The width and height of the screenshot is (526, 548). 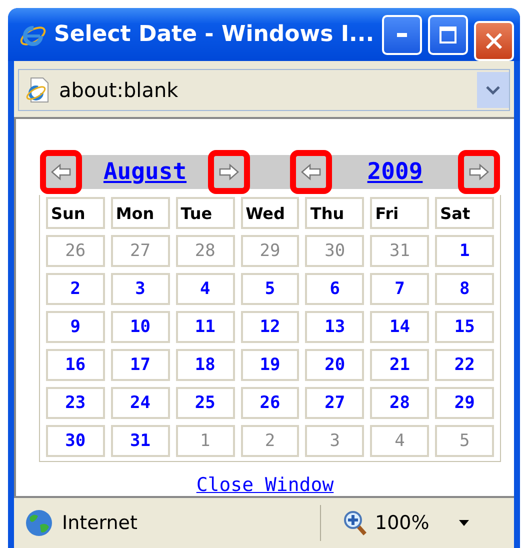 What do you see at coordinates (140, 327) in the screenshot?
I see `day-cell: 10` at bounding box center [140, 327].